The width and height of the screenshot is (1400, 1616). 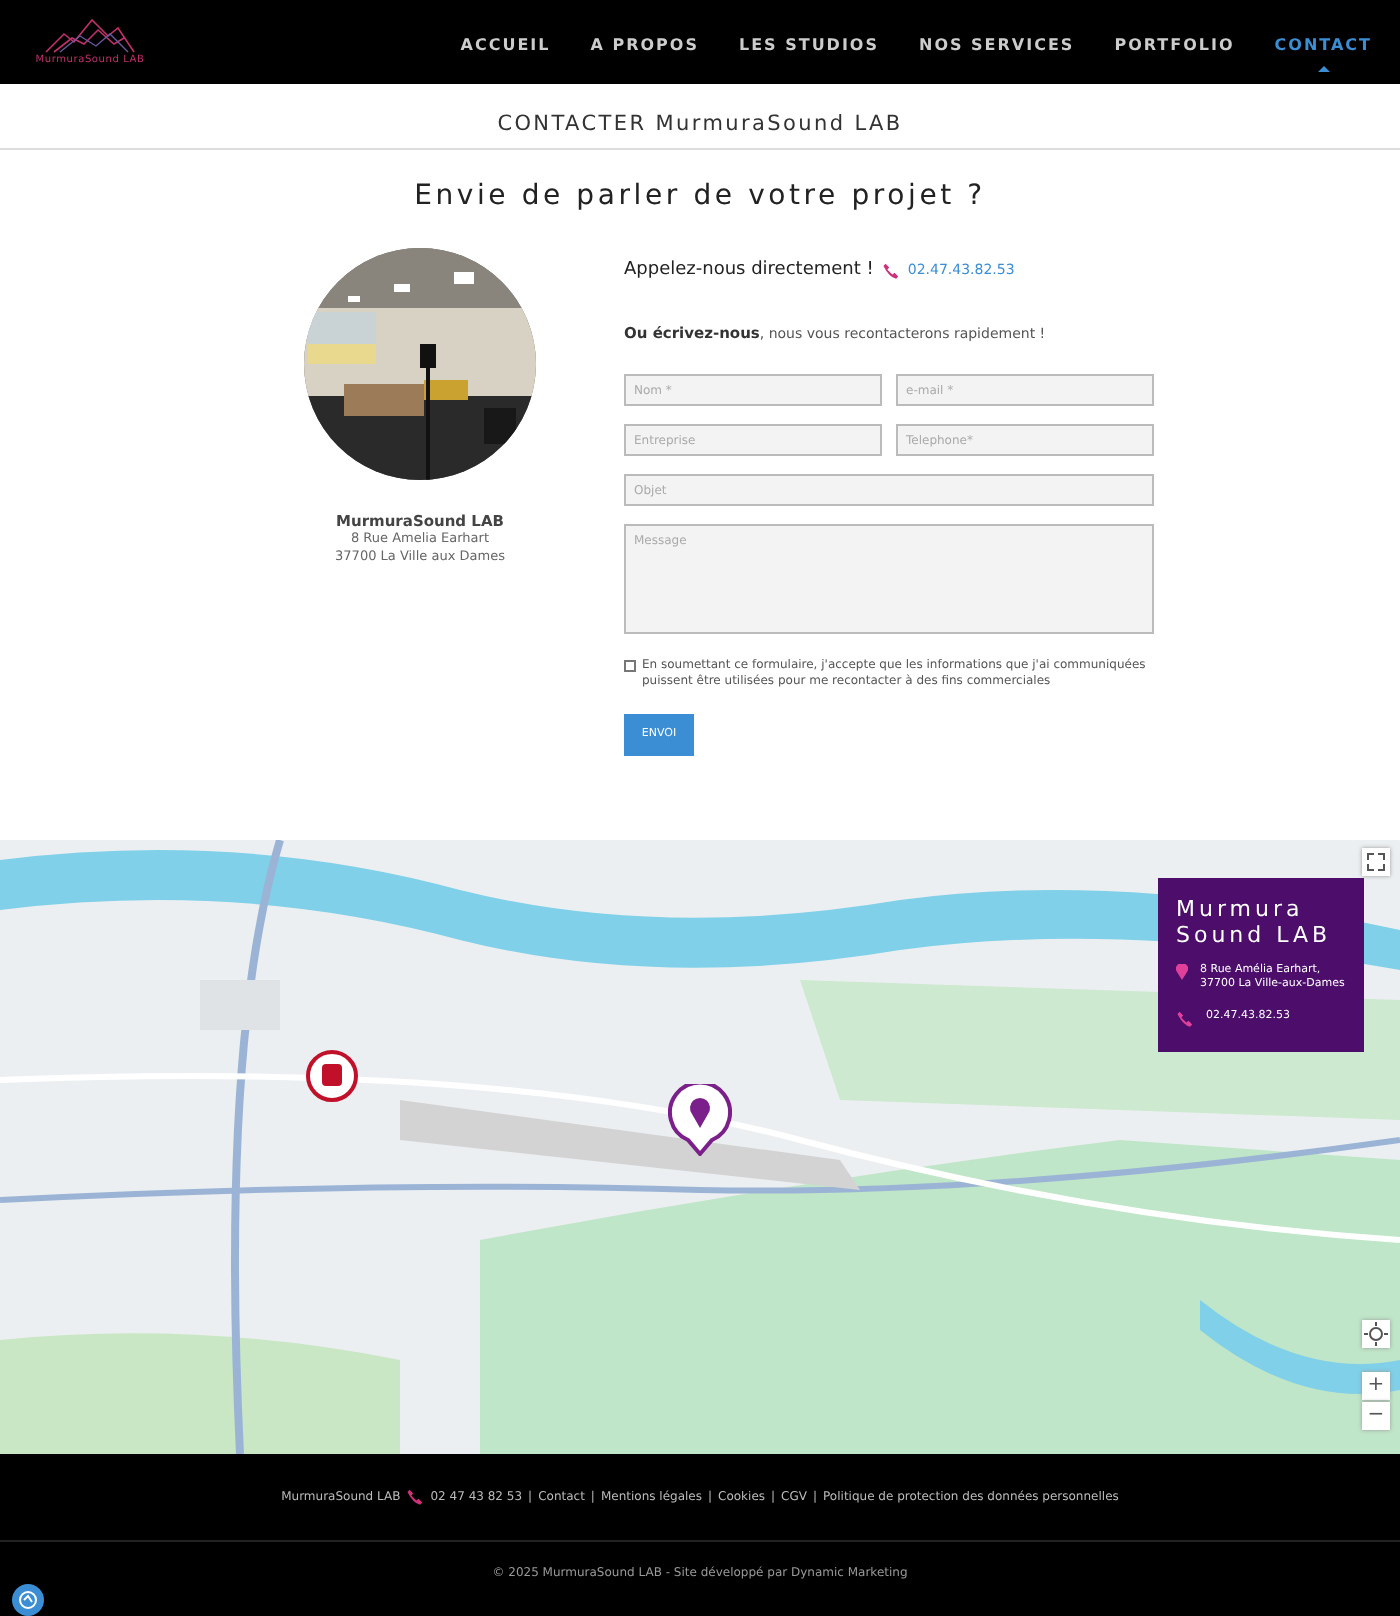 I want to click on nav-link: ACCUEIL, so click(x=505, y=48).